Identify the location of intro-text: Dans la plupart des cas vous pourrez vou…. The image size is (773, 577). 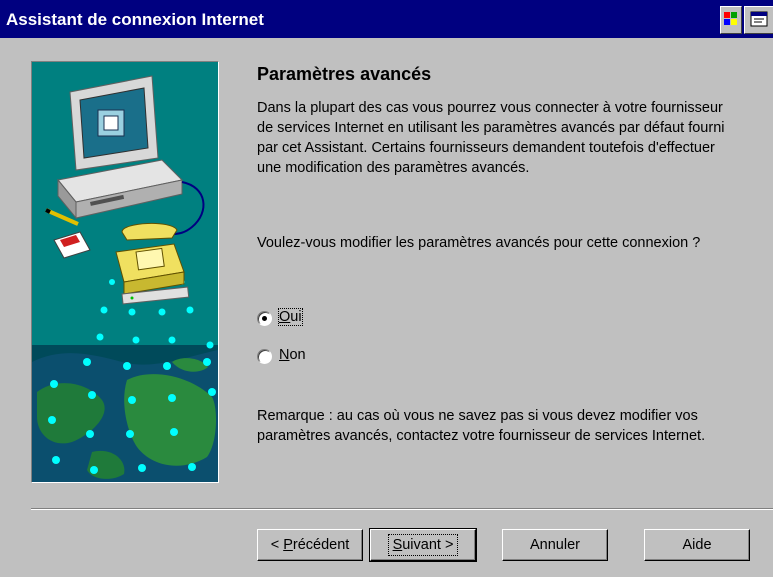
(491, 138).